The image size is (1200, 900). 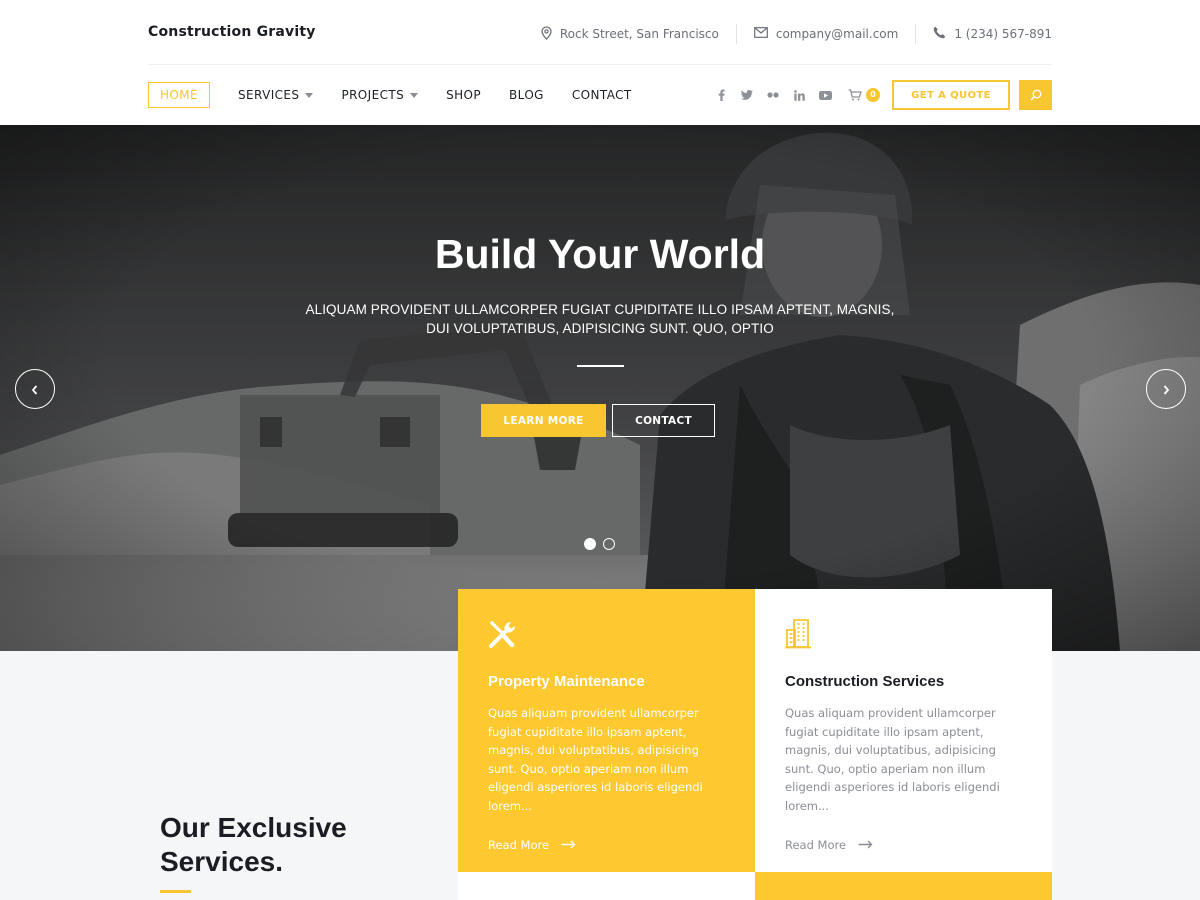 I want to click on address-item: Rock Street, San Francisco, so click(x=630, y=34).